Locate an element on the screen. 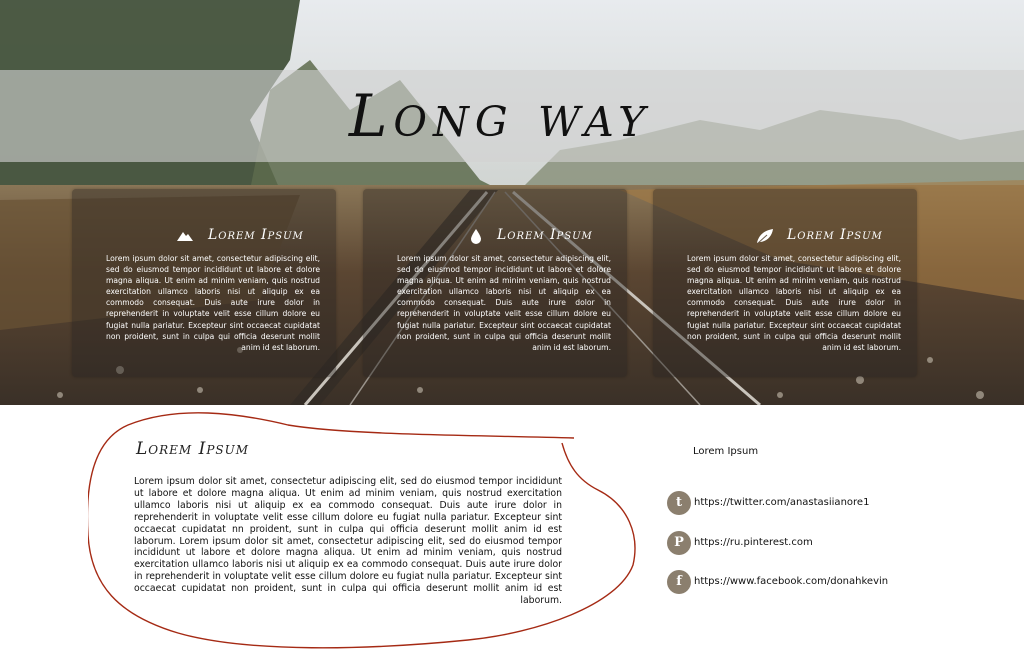 Image resolution: width=1024 pixels, height=660 pixels. social-heading: Lorem Ipsum is located at coordinates (726, 451).